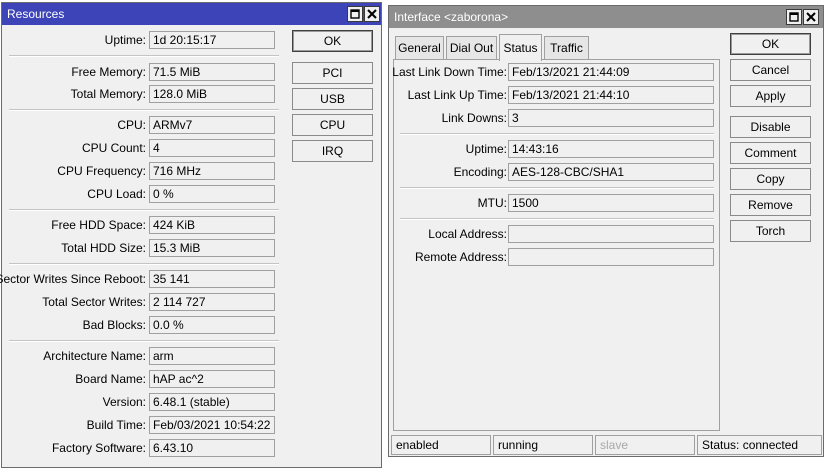  What do you see at coordinates (611, 118) in the screenshot?
I see `link-downs-field: 3` at bounding box center [611, 118].